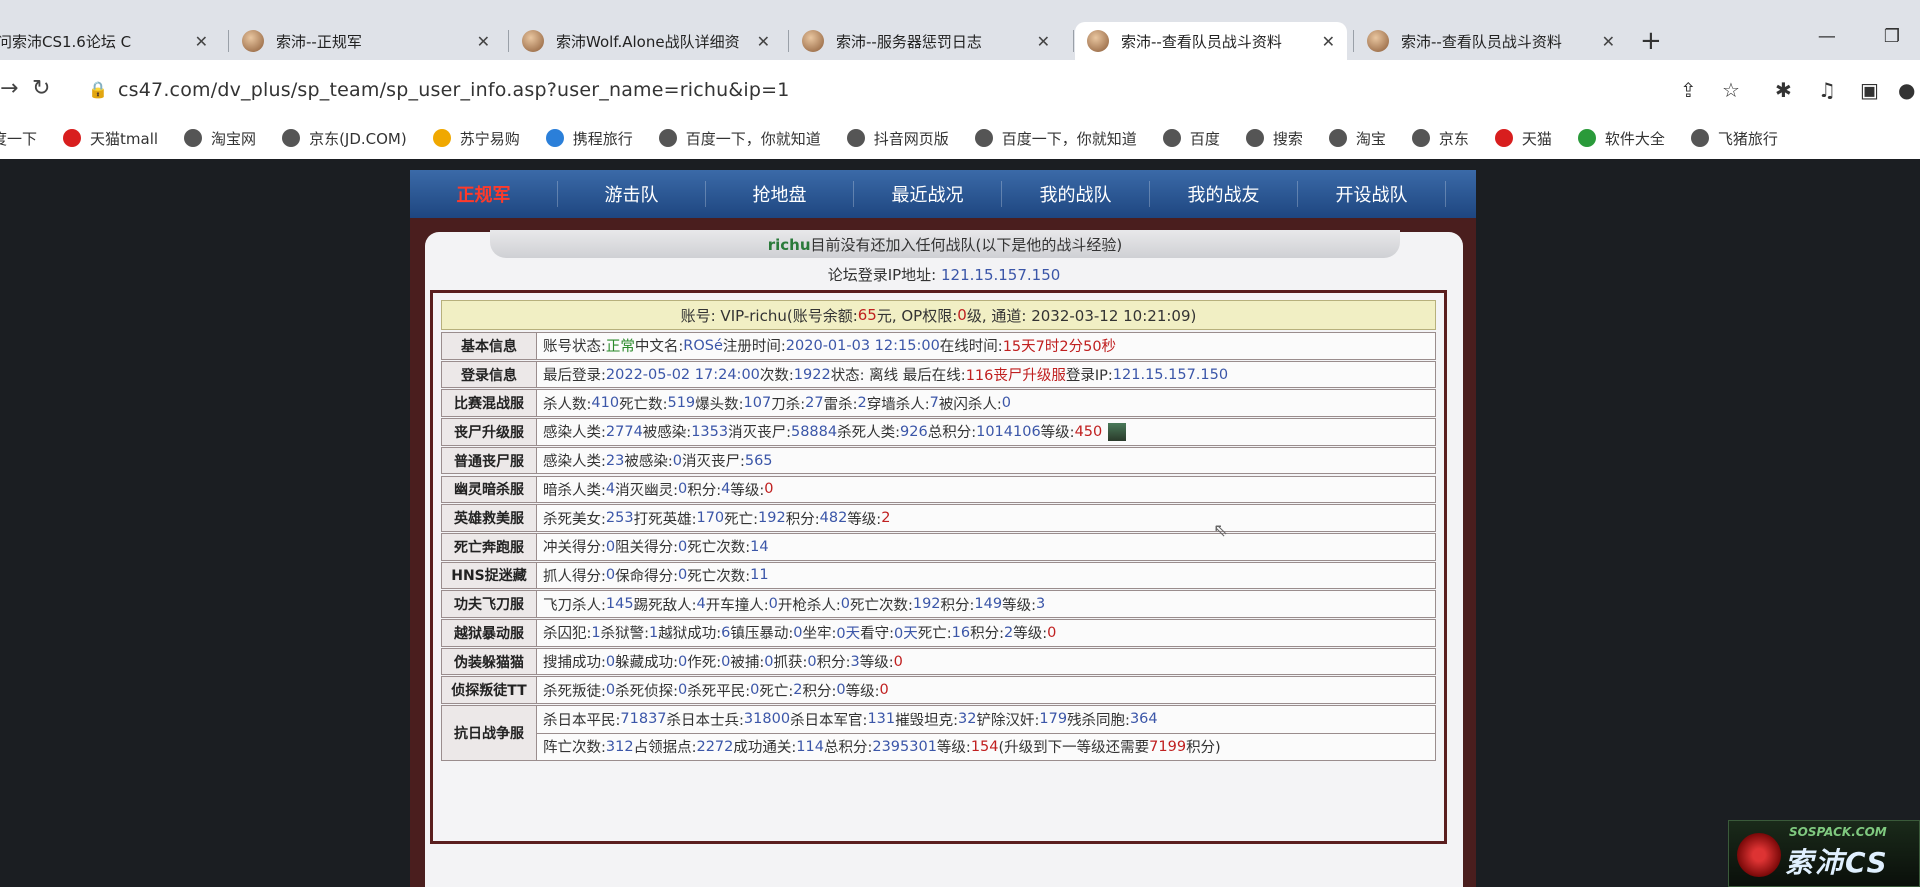 This screenshot has height=887, width=1920. I want to click on stat-label: 死亡:, so click(776, 691).